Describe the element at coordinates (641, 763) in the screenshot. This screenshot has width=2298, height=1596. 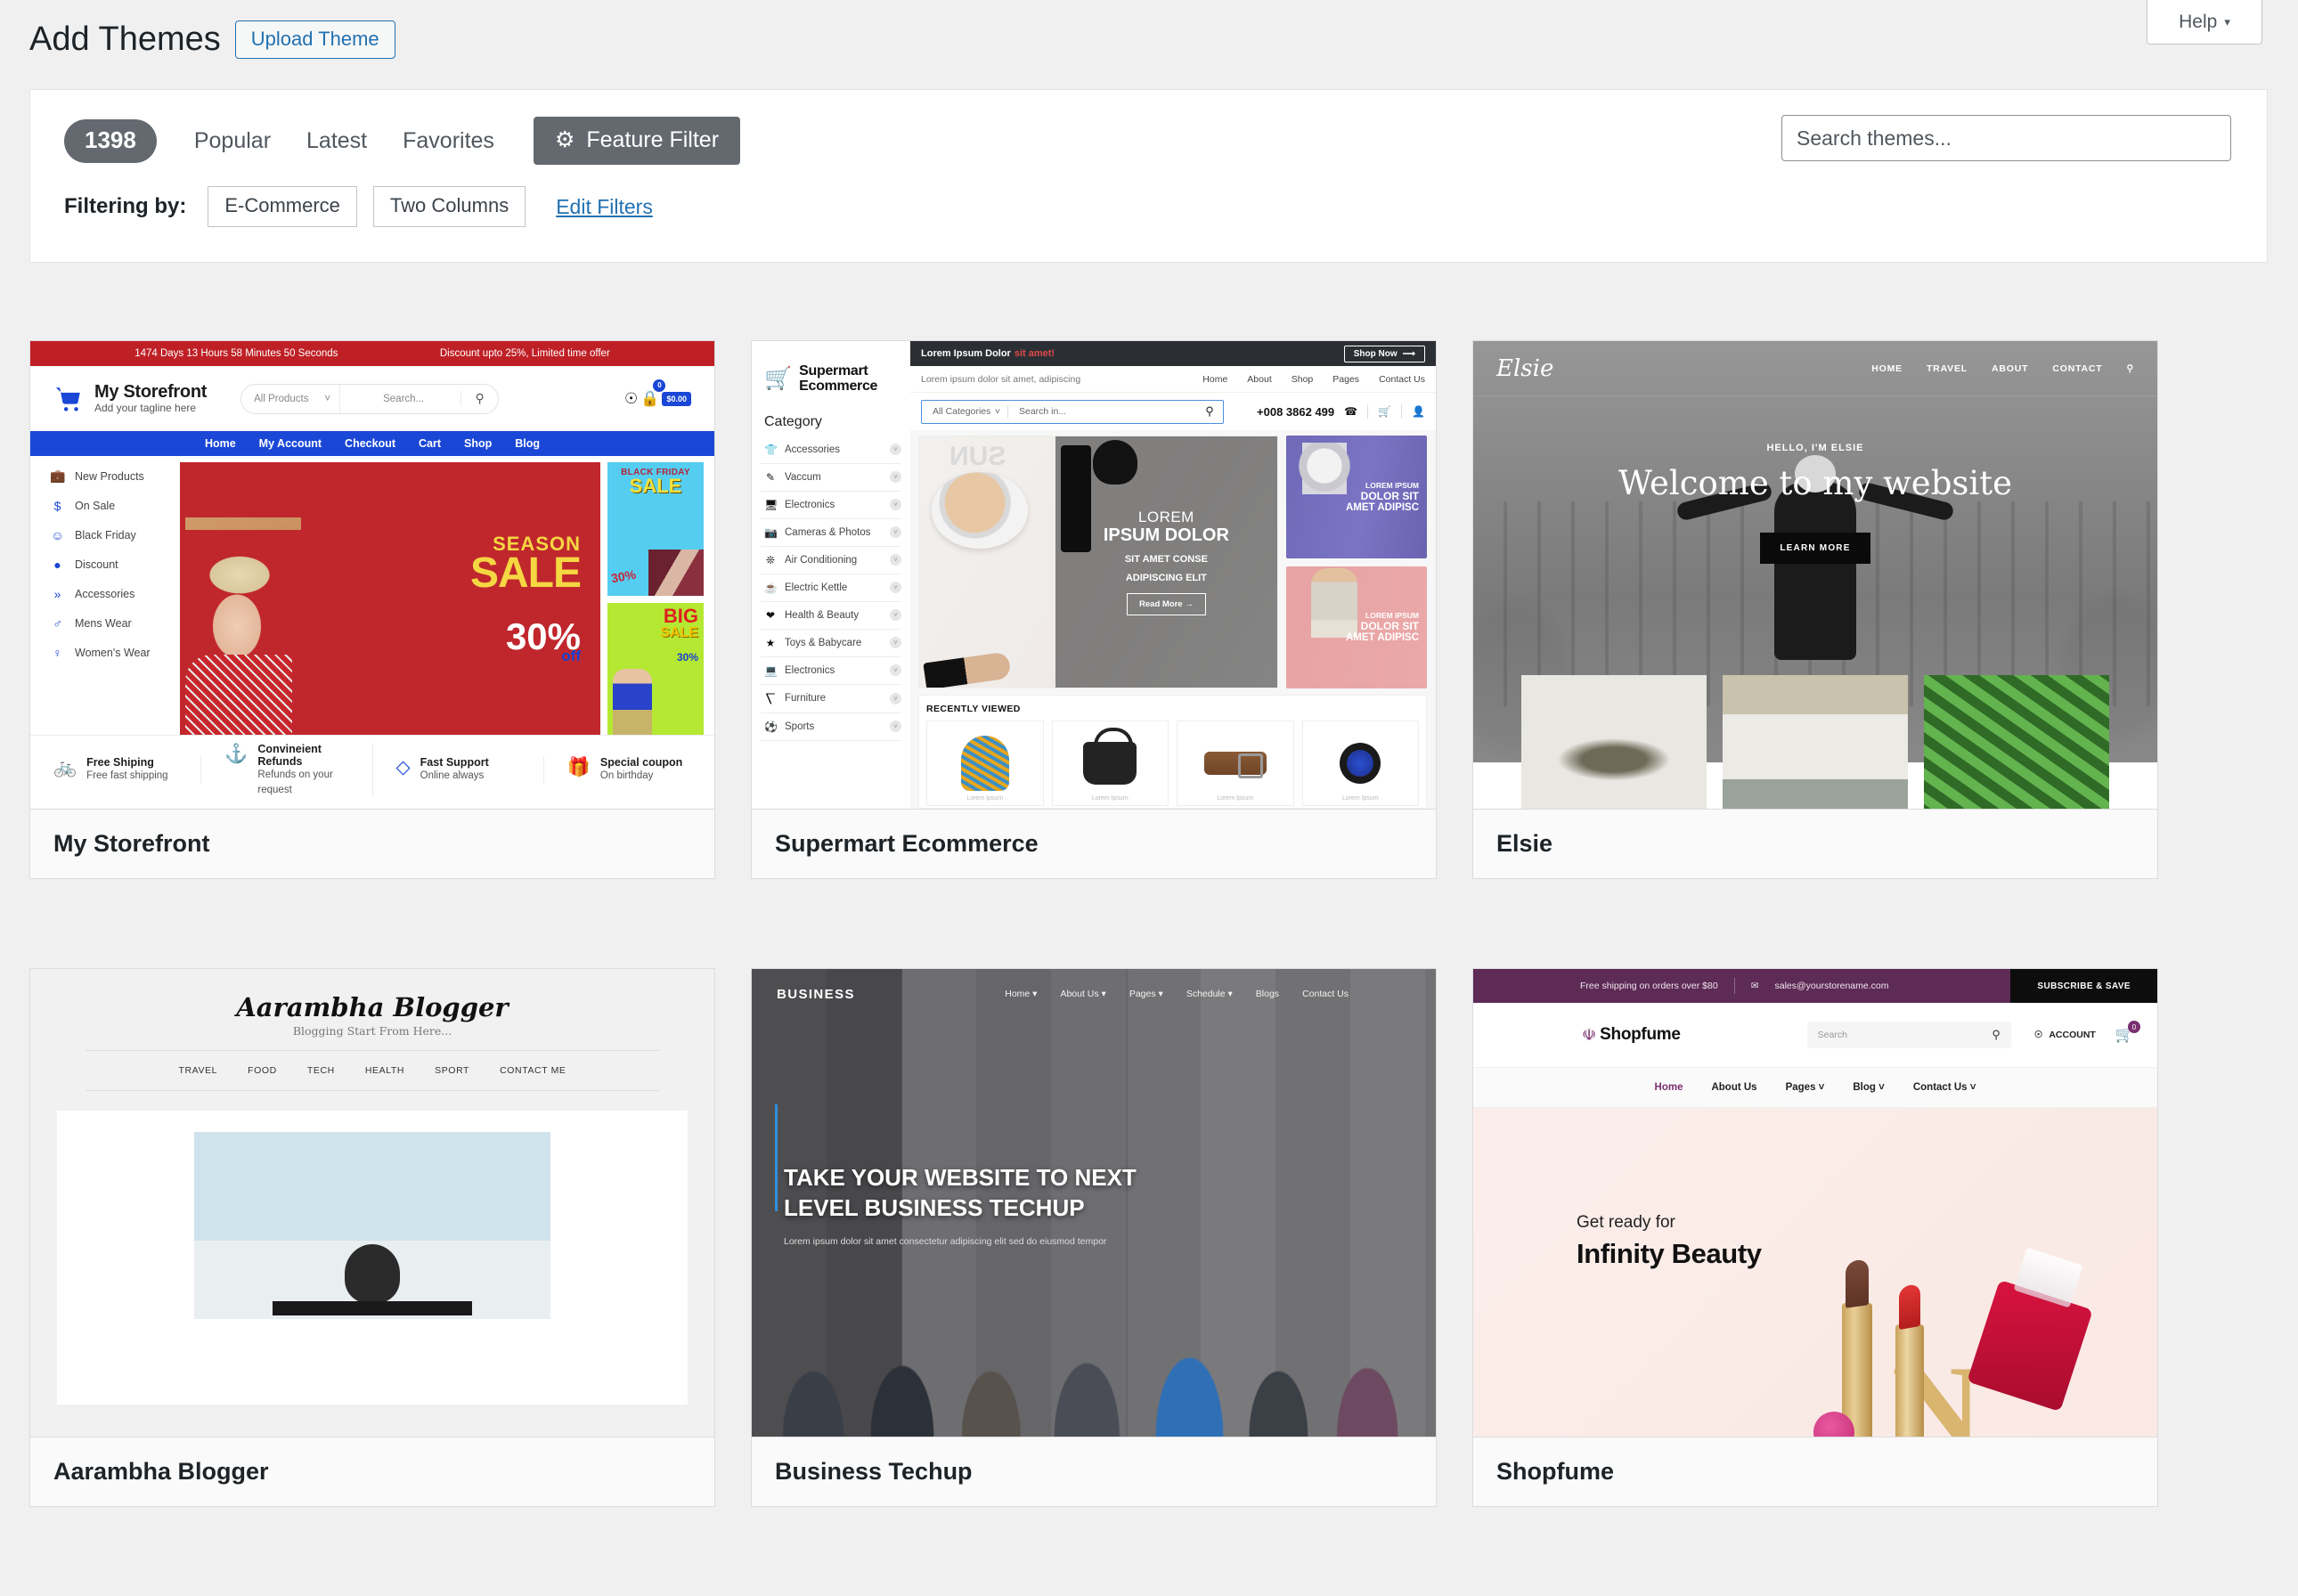
I see `feature-title: Special coupon` at that location.